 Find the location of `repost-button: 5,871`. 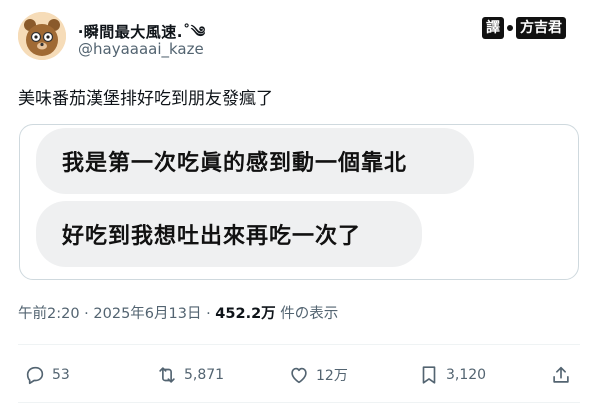

repost-button: 5,871 is located at coordinates (190, 375).